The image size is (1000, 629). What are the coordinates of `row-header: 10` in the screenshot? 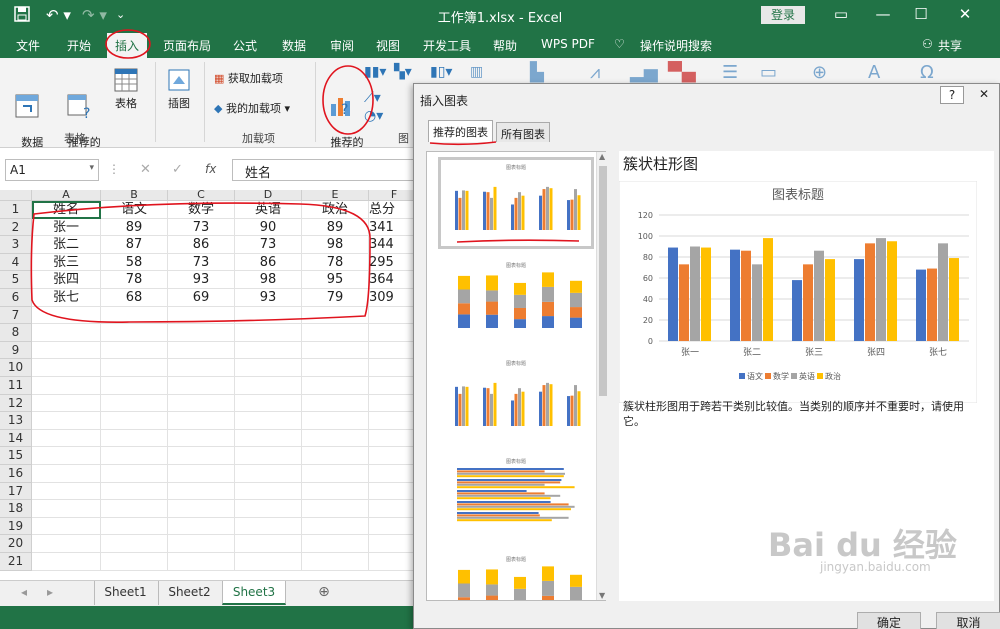 It's located at (16, 368).